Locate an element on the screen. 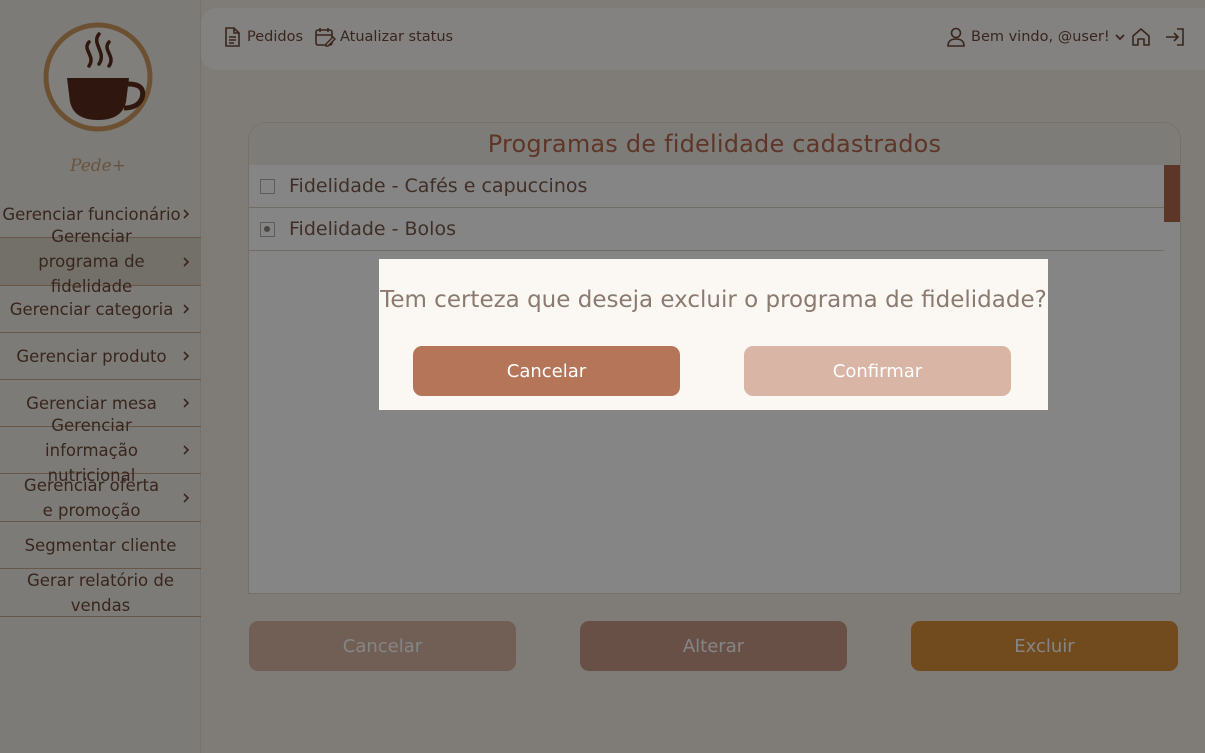 The image size is (1205, 753). dialog-cancel-button: Cancelar is located at coordinates (546, 371).